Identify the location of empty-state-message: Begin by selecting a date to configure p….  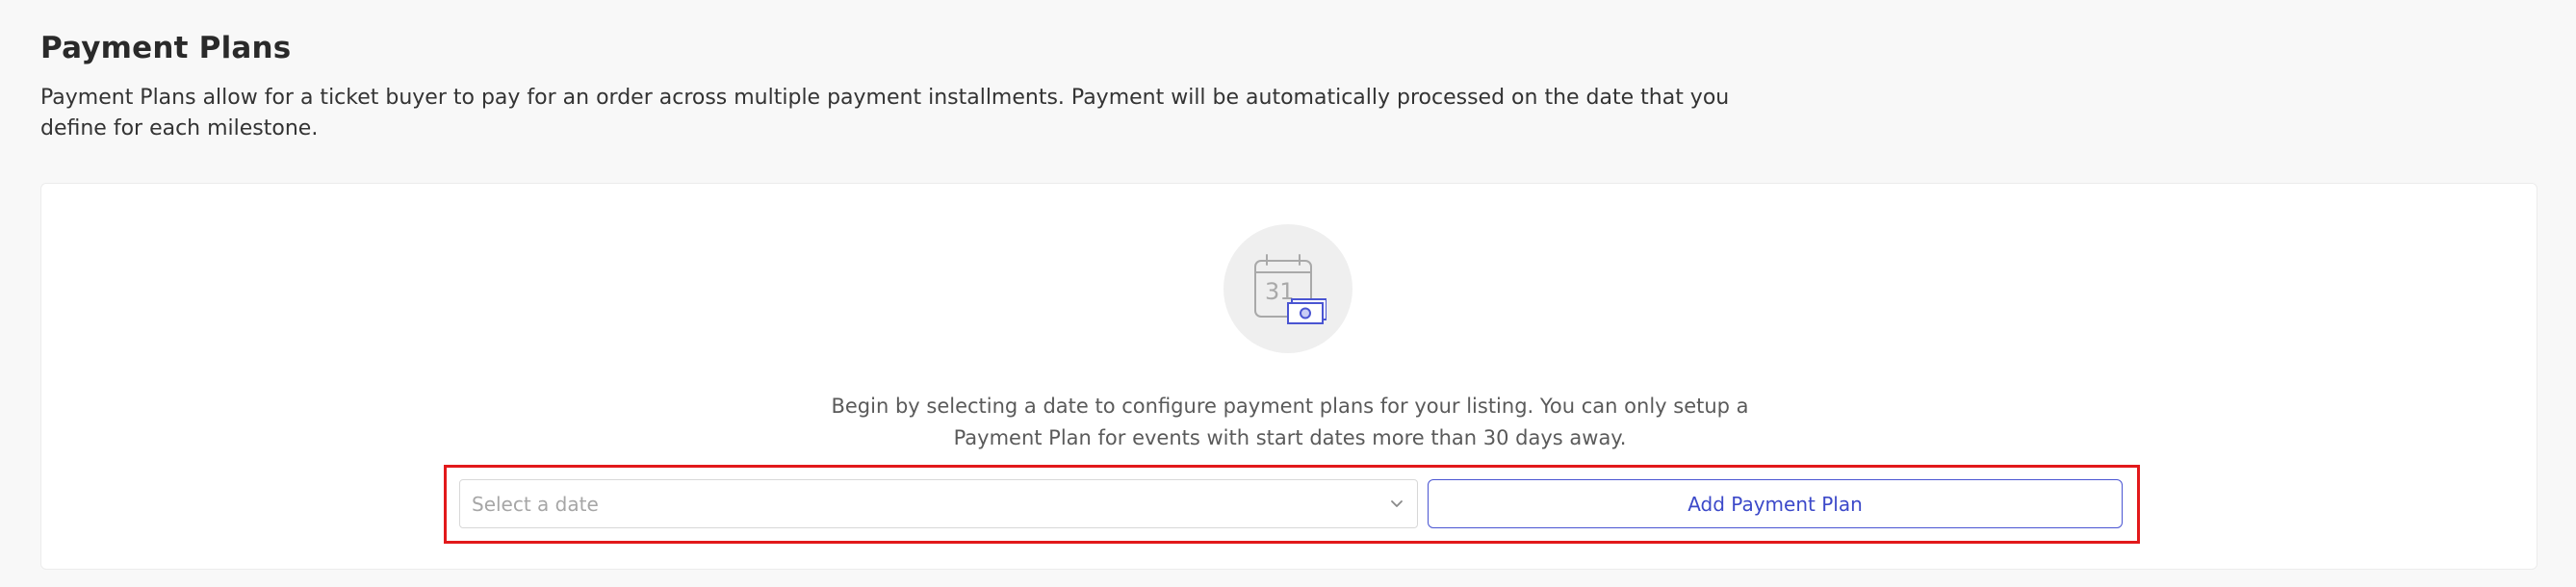
(1290, 422).